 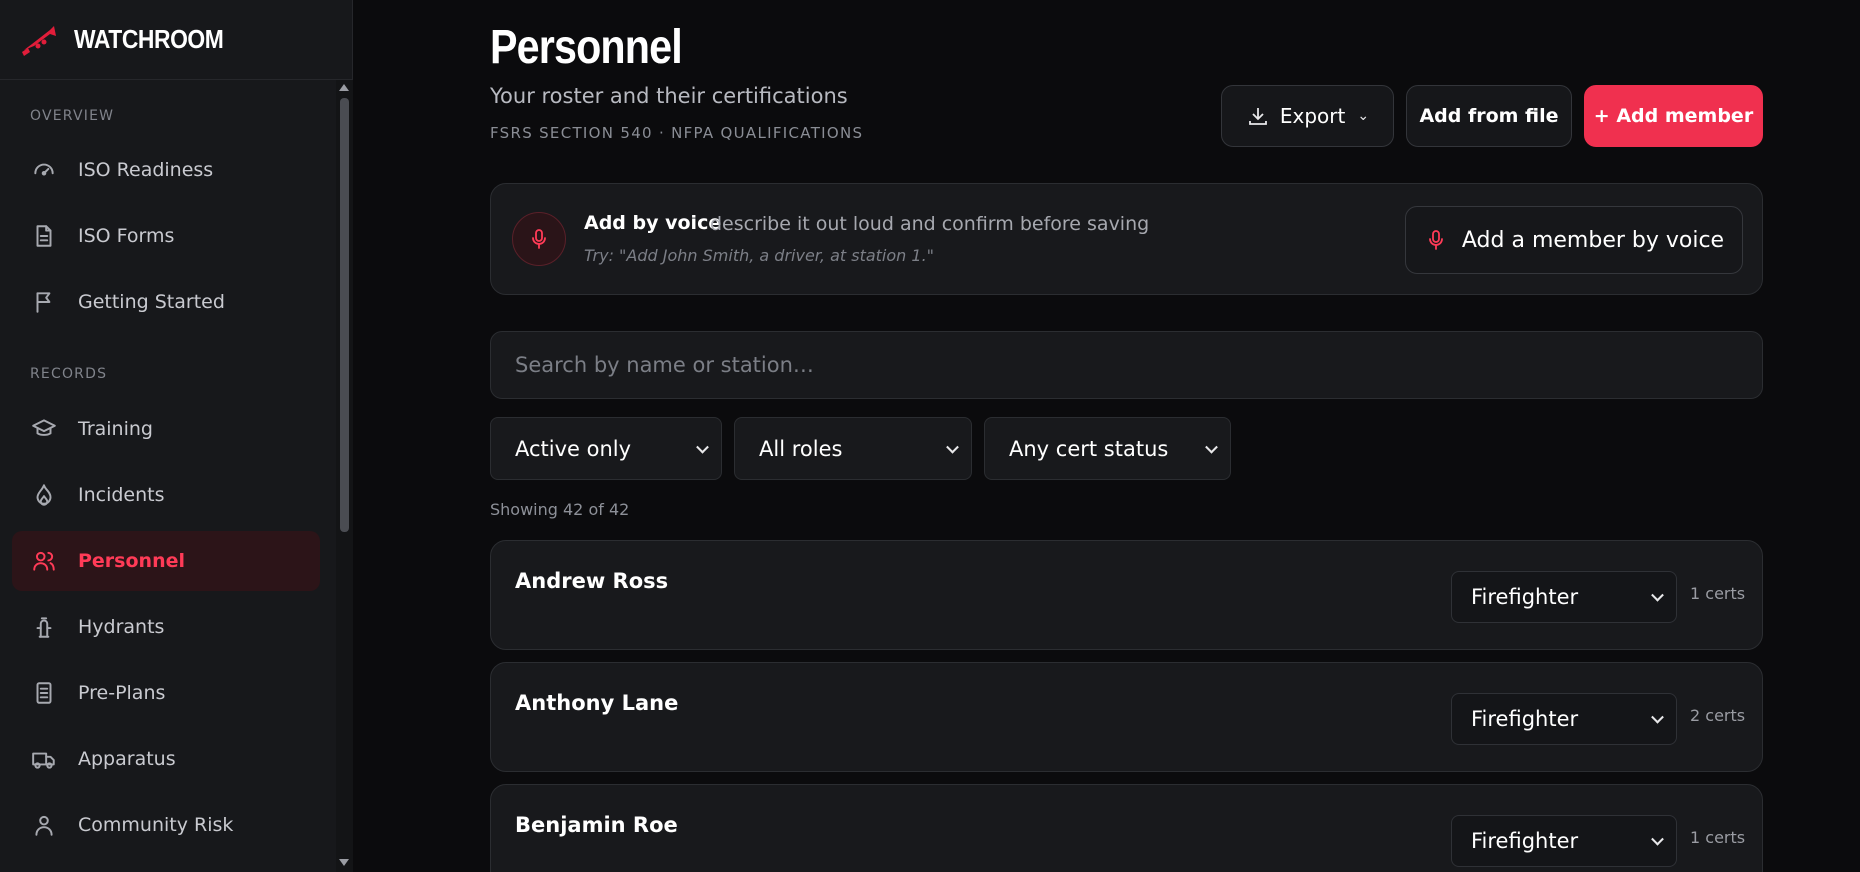 What do you see at coordinates (573, 448) in the screenshot?
I see `status-filter-value: Active only` at bounding box center [573, 448].